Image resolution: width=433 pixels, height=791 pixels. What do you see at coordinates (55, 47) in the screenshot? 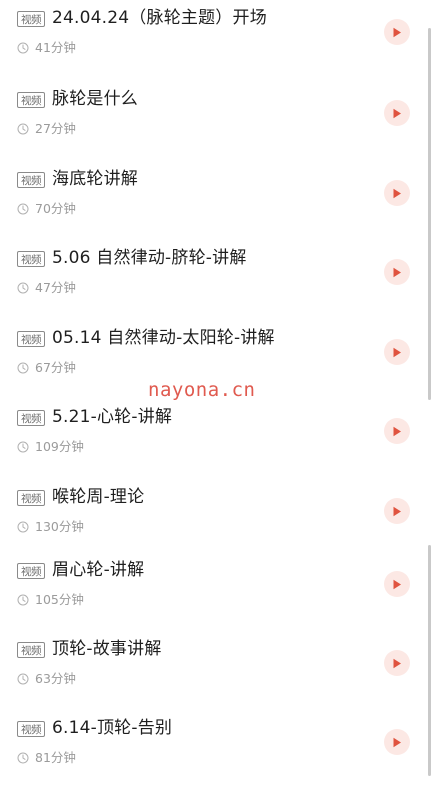
I see `episode-duration: 41分钟` at bounding box center [55, 47].